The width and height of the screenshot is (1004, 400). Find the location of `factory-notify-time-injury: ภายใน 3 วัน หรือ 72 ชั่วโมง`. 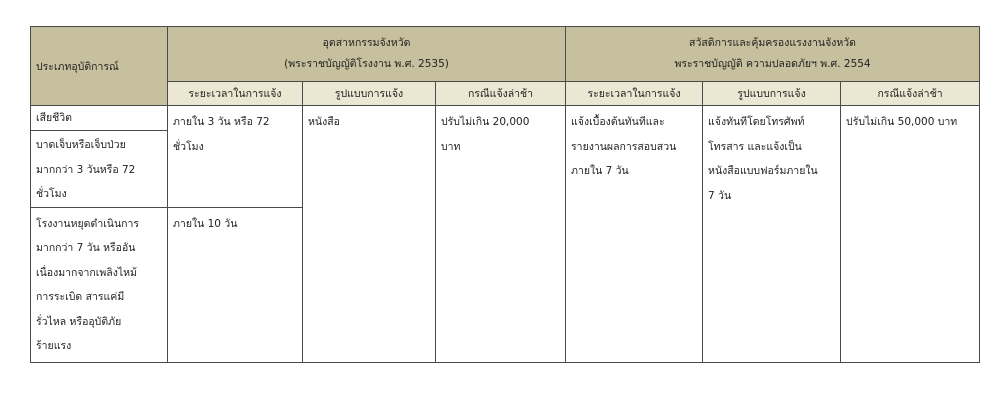

factory-notify-time-injury: ภายใน 3 วัน หรือ 72 ชั่วโมง is located at coordinates (235, 156).